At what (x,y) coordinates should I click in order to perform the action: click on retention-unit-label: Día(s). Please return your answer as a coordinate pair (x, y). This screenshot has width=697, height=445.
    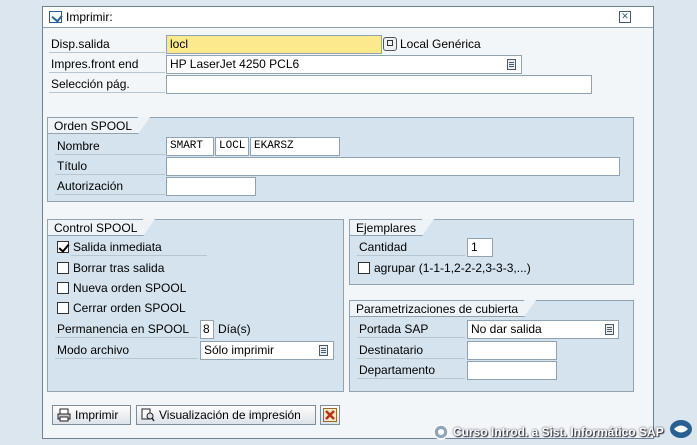
    Looking at the image, I should click on (234, 329).